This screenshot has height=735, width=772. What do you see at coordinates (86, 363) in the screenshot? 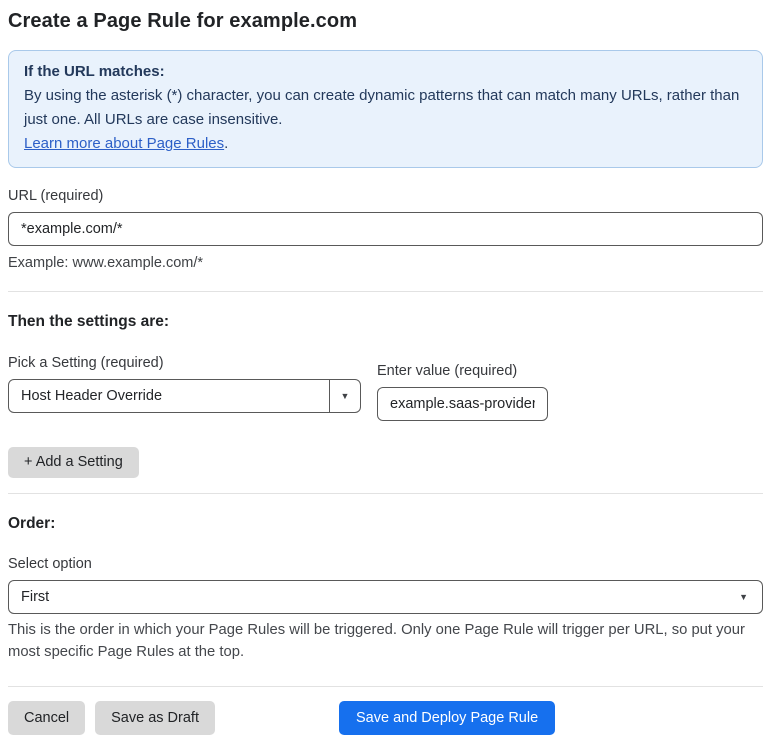
I see `pick-setting-label: Pick a Setting (required)` at bounding box center [86, 363].